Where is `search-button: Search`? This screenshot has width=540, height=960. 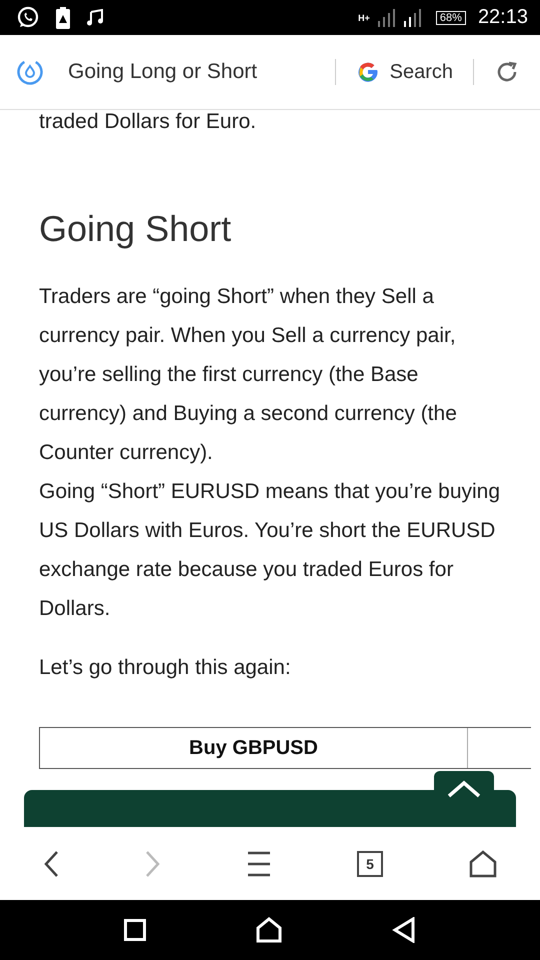
search-button: Search is located at coordinates (404, 72).